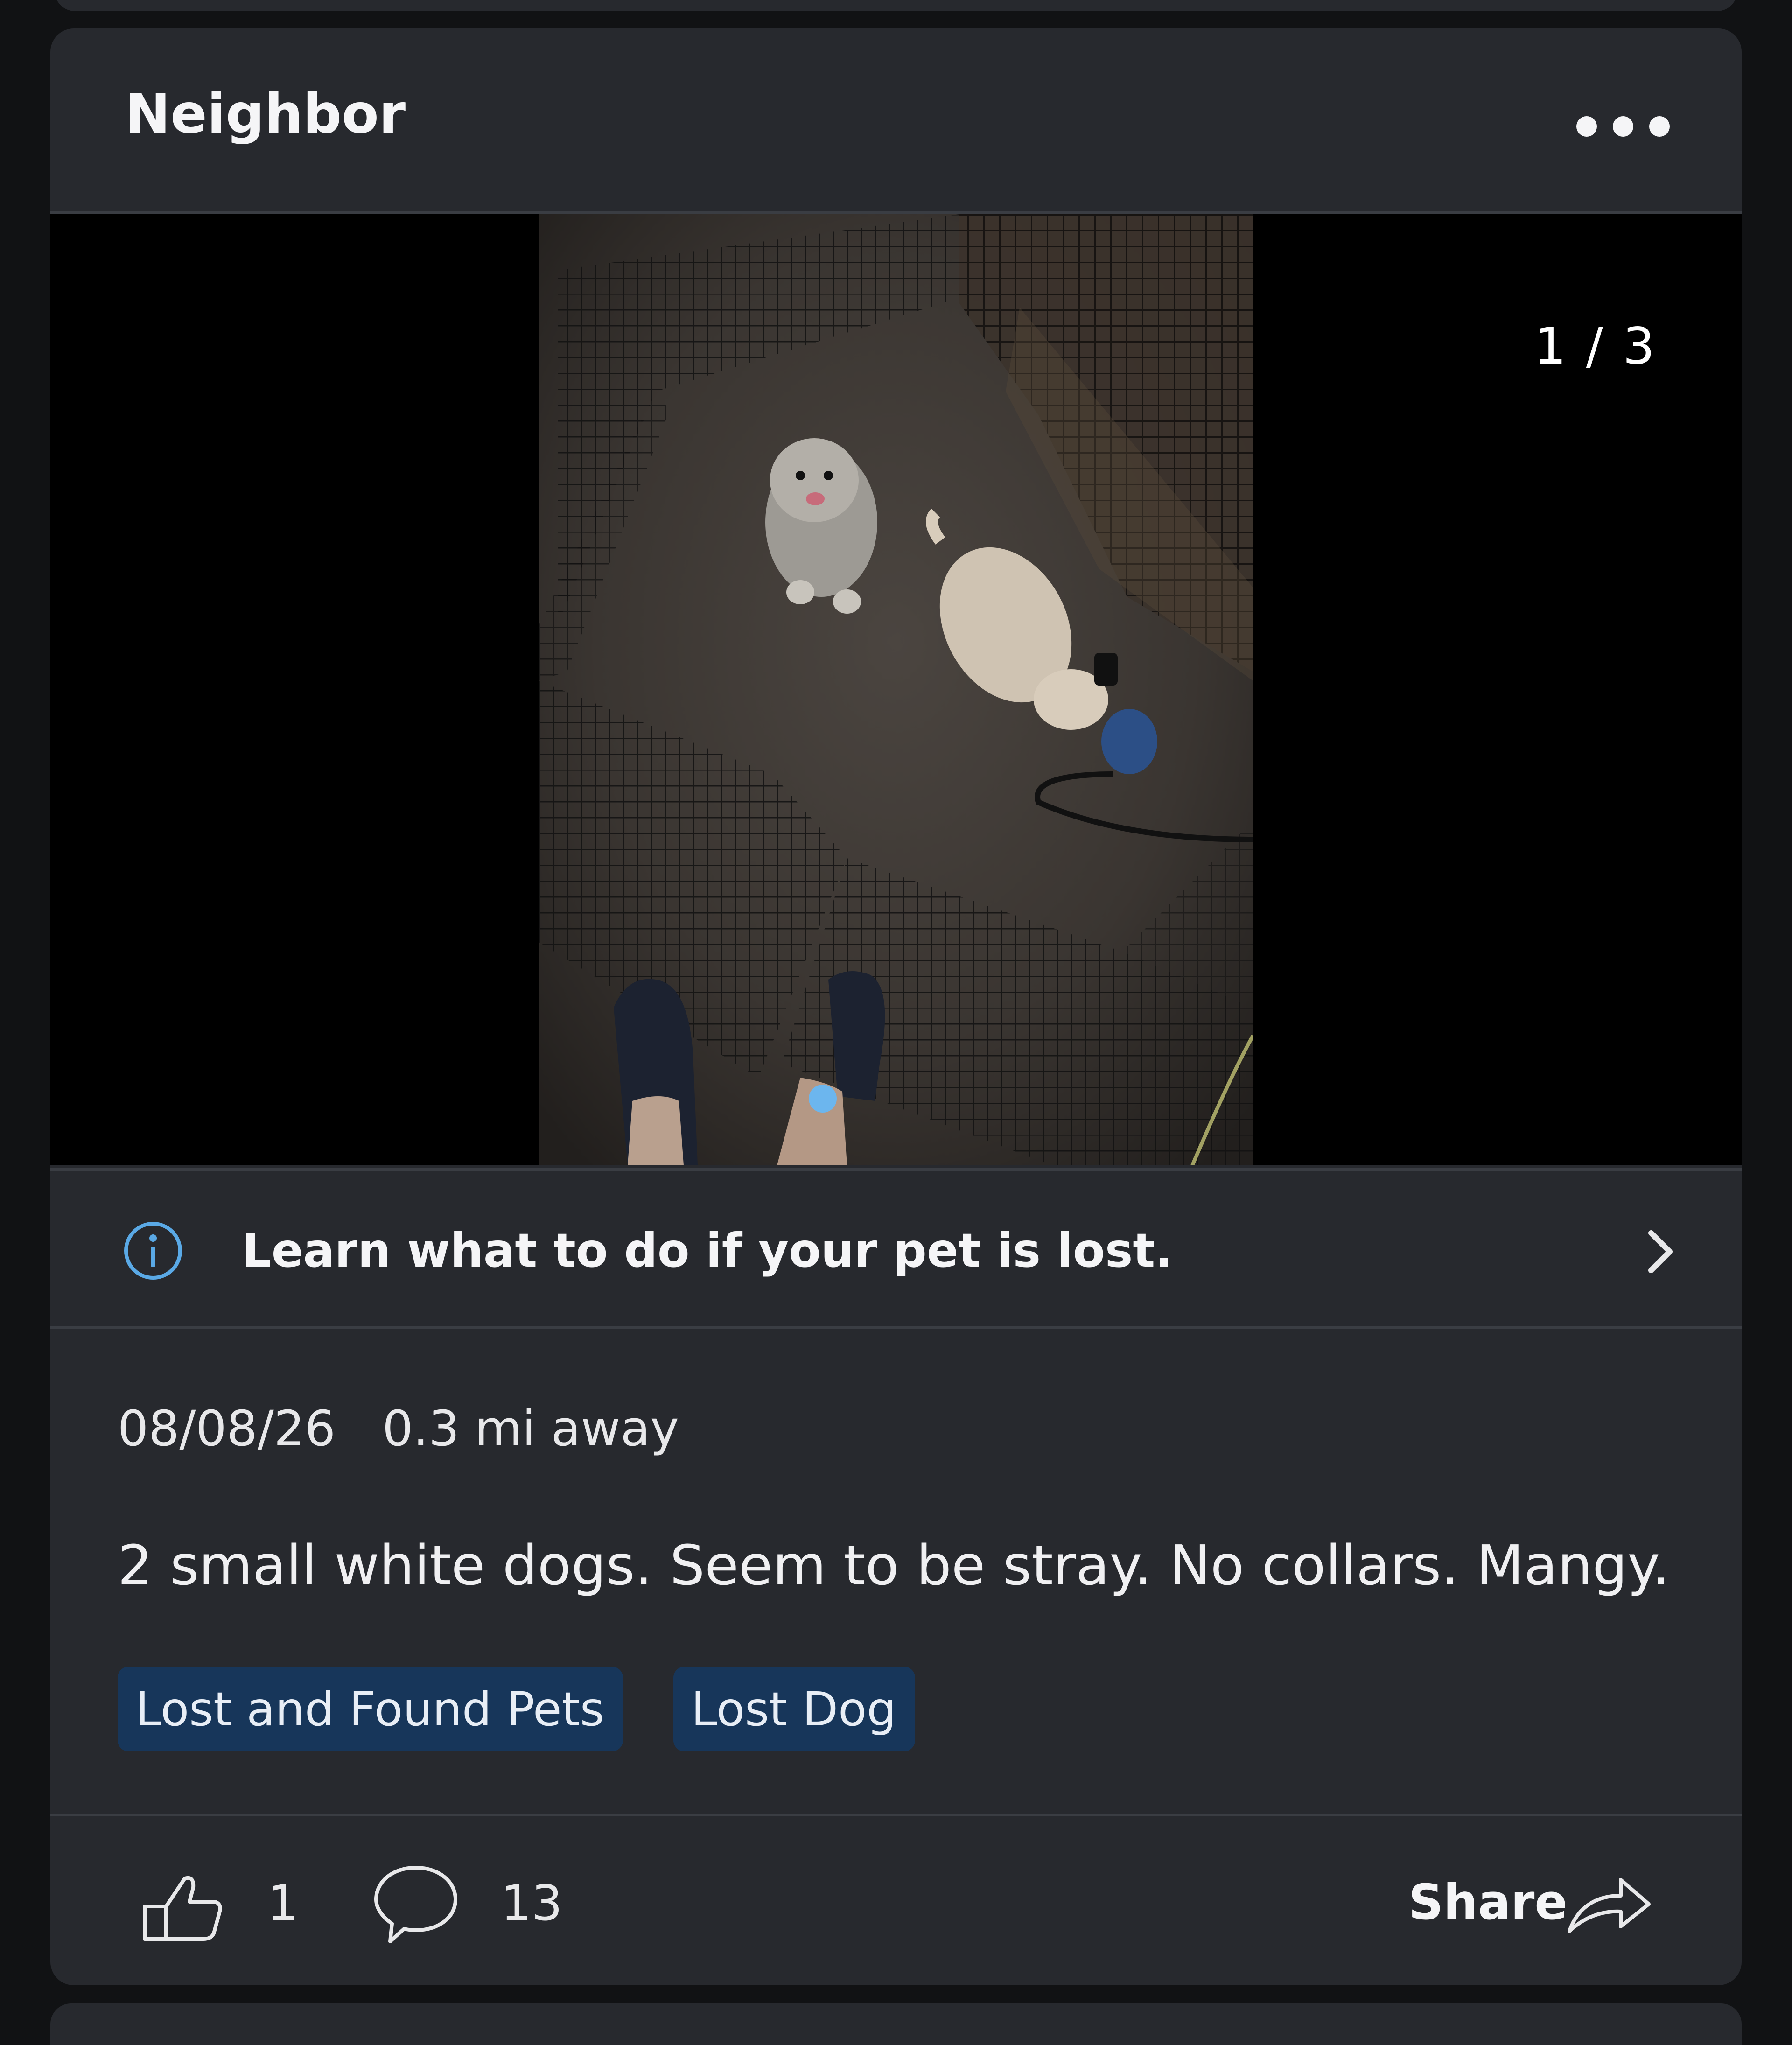 The height and width of the screenshot is (2045, 1792). Describe the element at coordinates (1609, 1904) in the screenshot. I see `share-arrow-icon` at that location.